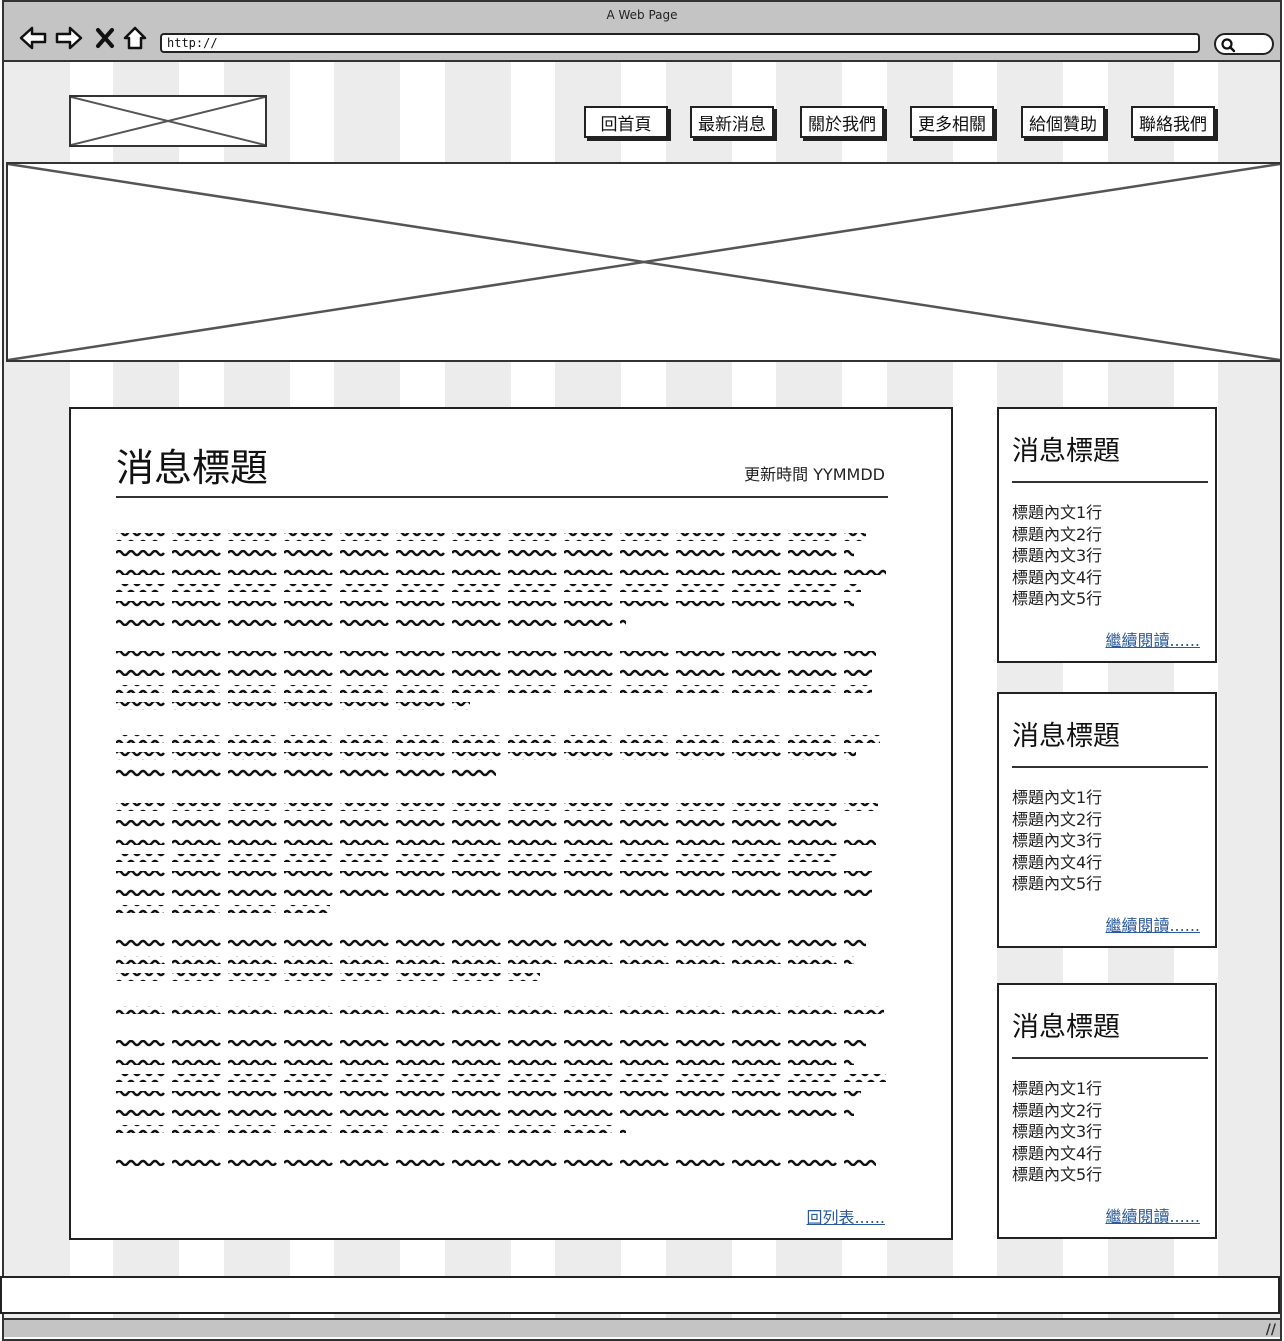  What do you see at coordinates (952, 122) in the screenshot?
I see `nav-button-more: 更多相關` at bounding box center [952, 122].